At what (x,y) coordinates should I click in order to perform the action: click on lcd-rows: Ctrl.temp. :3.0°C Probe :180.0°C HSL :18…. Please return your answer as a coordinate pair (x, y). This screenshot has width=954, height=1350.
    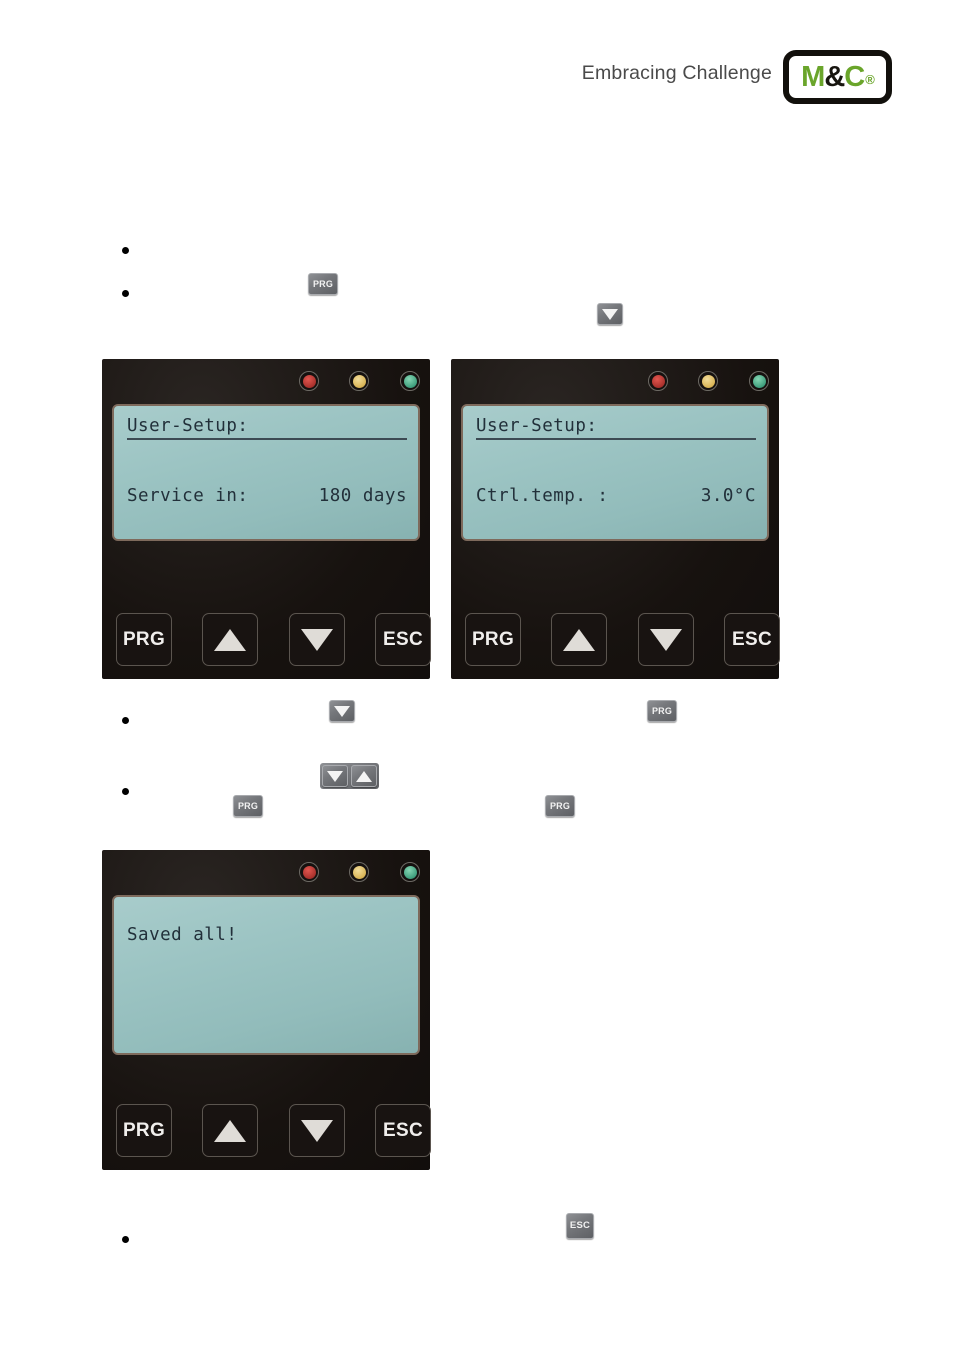
    Looking at the image, I should click on (616, 491).